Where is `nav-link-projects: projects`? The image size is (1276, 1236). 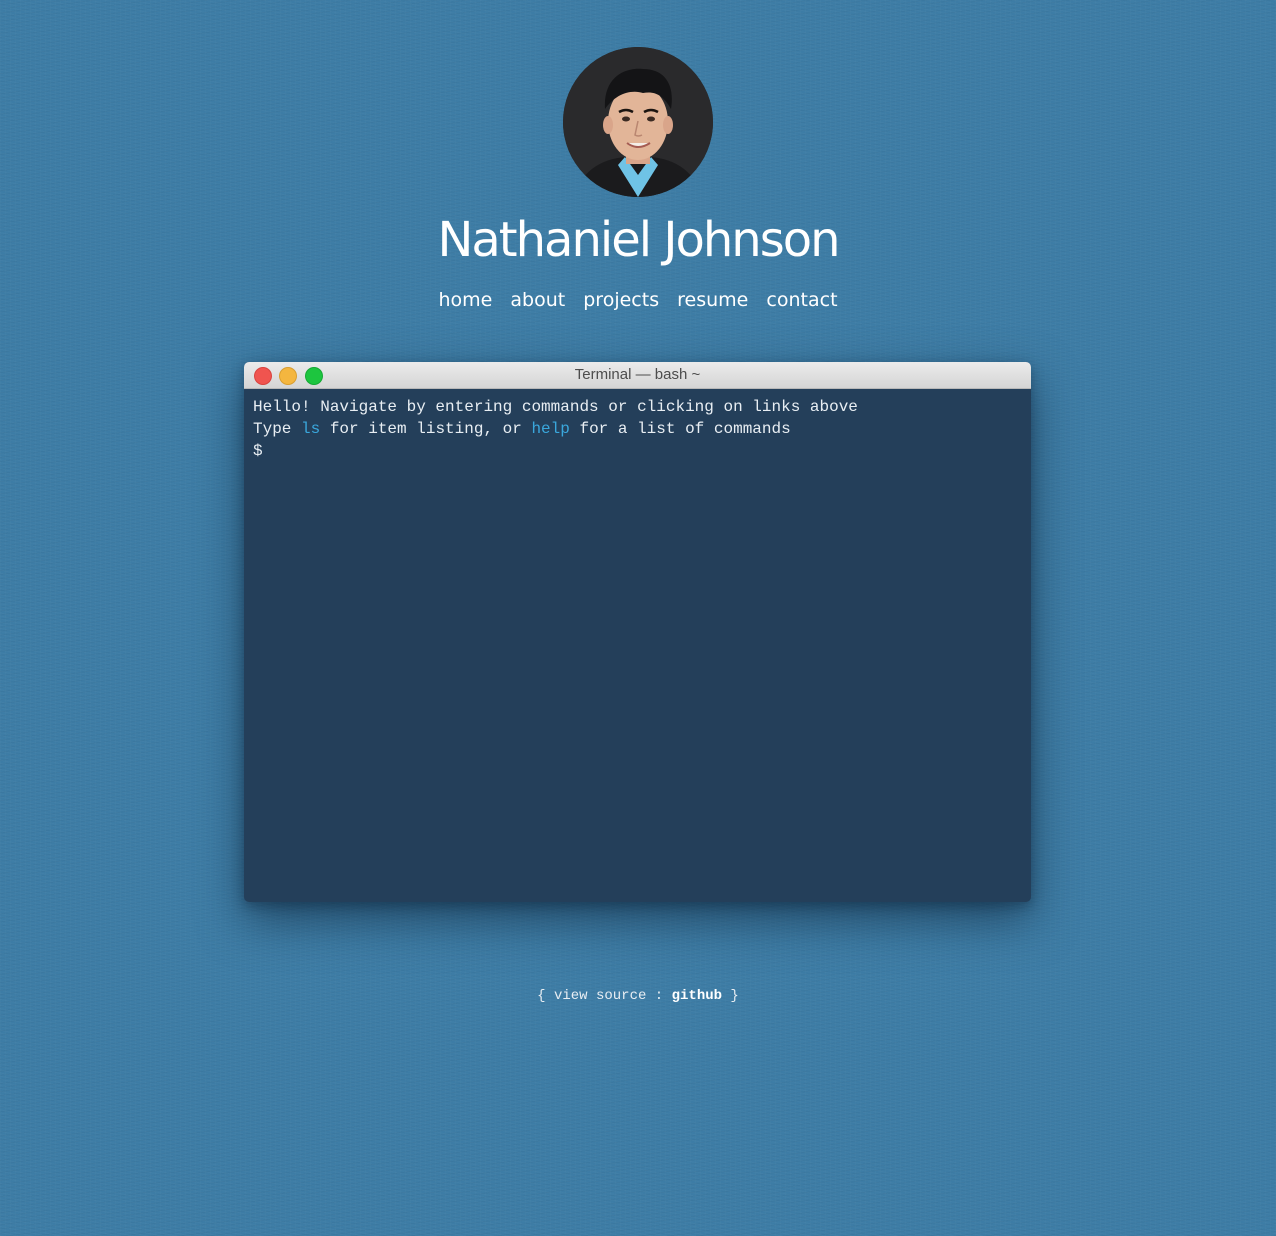 nav-link-projects: projects is located at coordinates (621, 300).